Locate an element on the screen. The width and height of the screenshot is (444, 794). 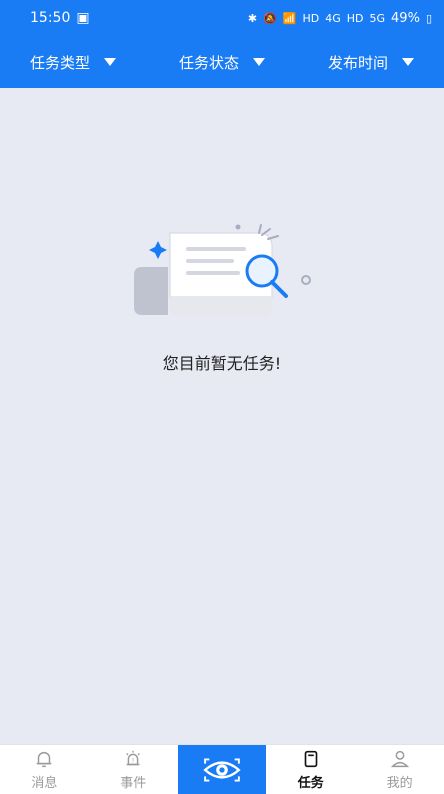
network-label-2: 5G is located at coordinates (377, 18).